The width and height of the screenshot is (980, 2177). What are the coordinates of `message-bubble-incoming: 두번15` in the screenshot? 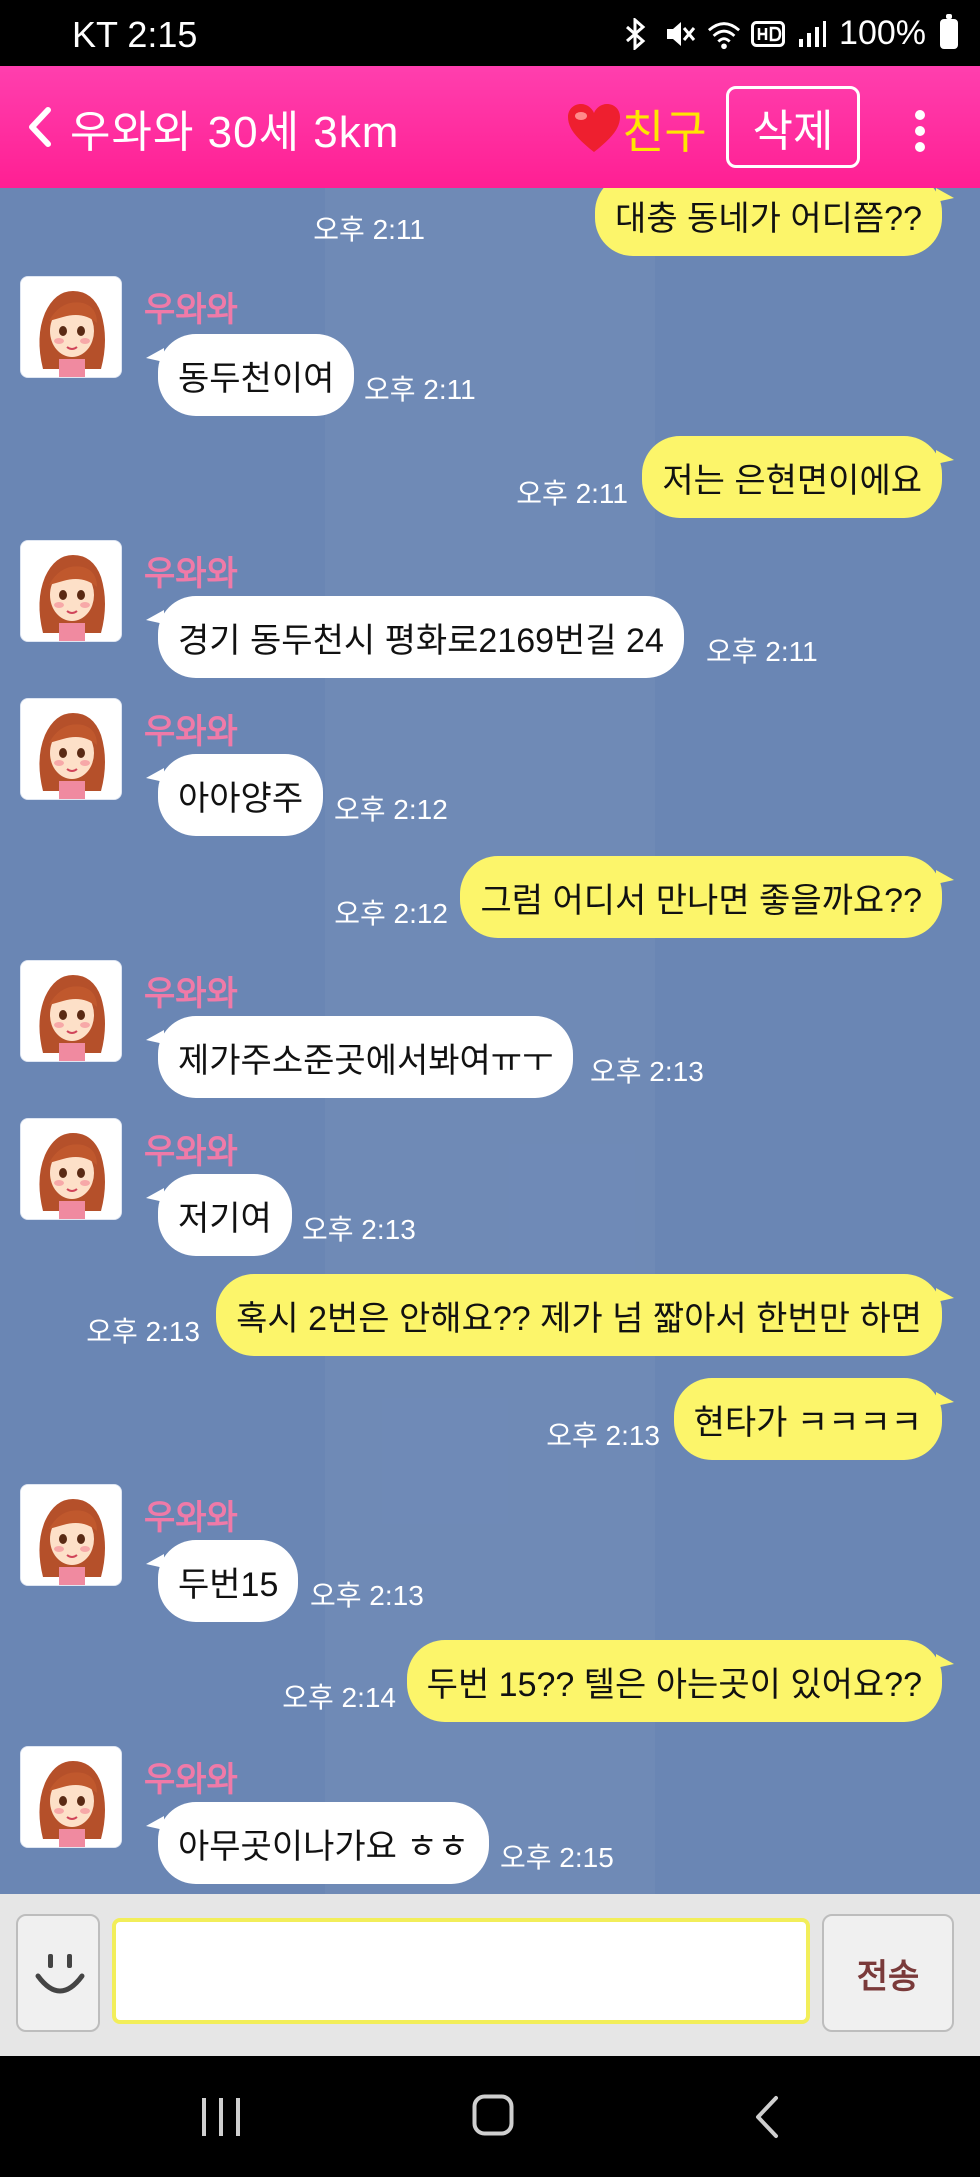 It's located at (222, 1581).